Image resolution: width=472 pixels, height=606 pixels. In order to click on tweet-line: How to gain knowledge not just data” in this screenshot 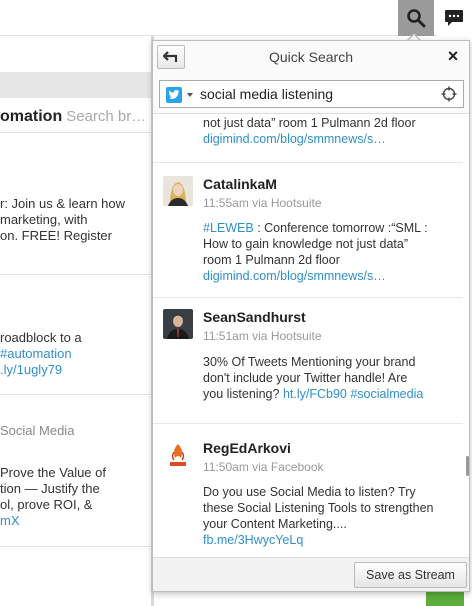, I will do `click(305, 244)`.